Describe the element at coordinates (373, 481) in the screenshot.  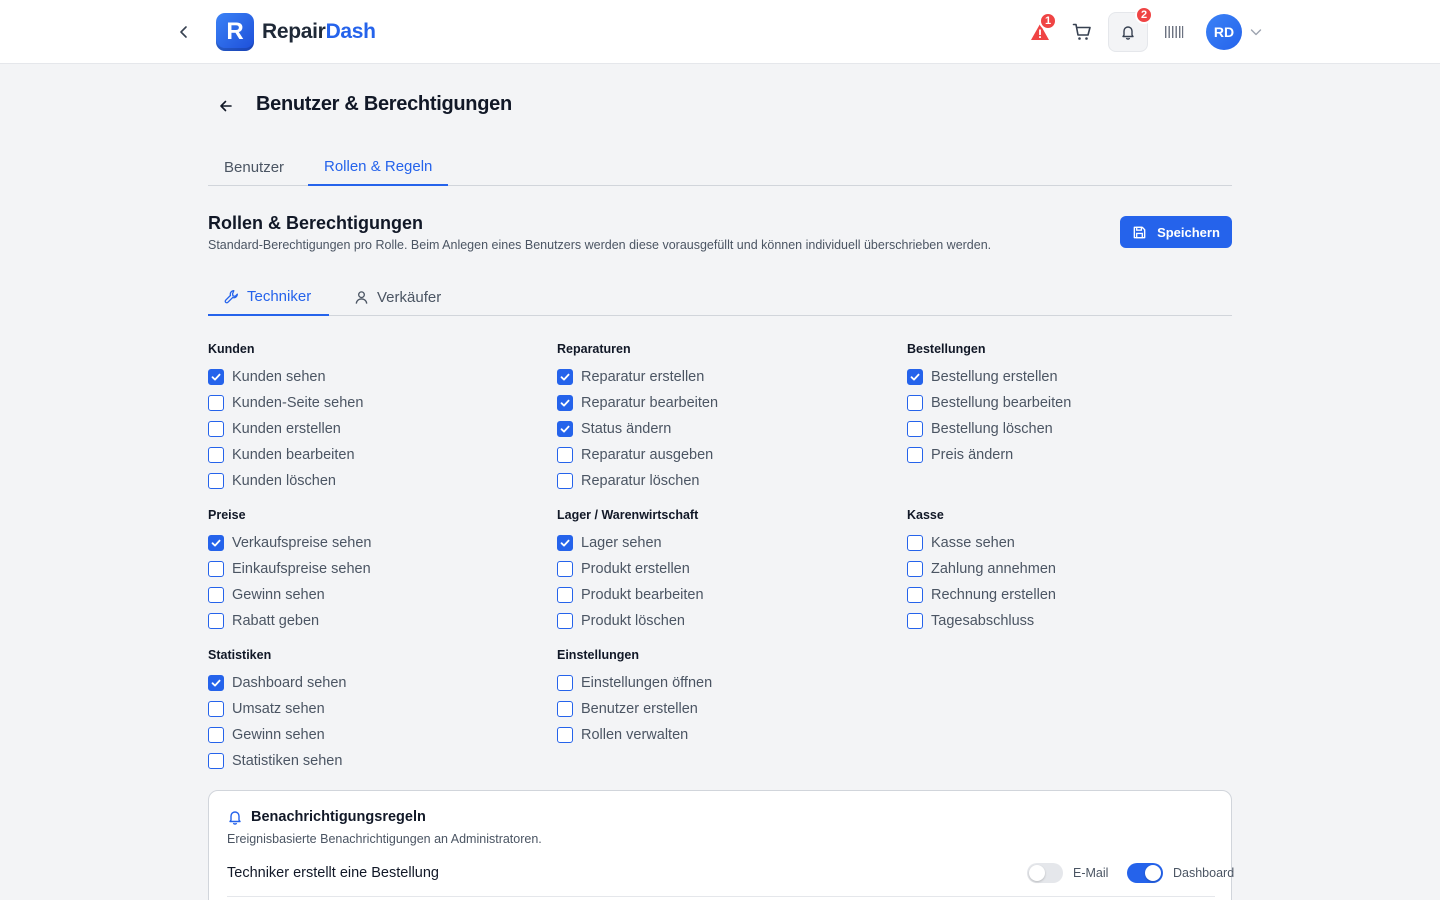
I see `permission-item: Kunden löschen` at that location.